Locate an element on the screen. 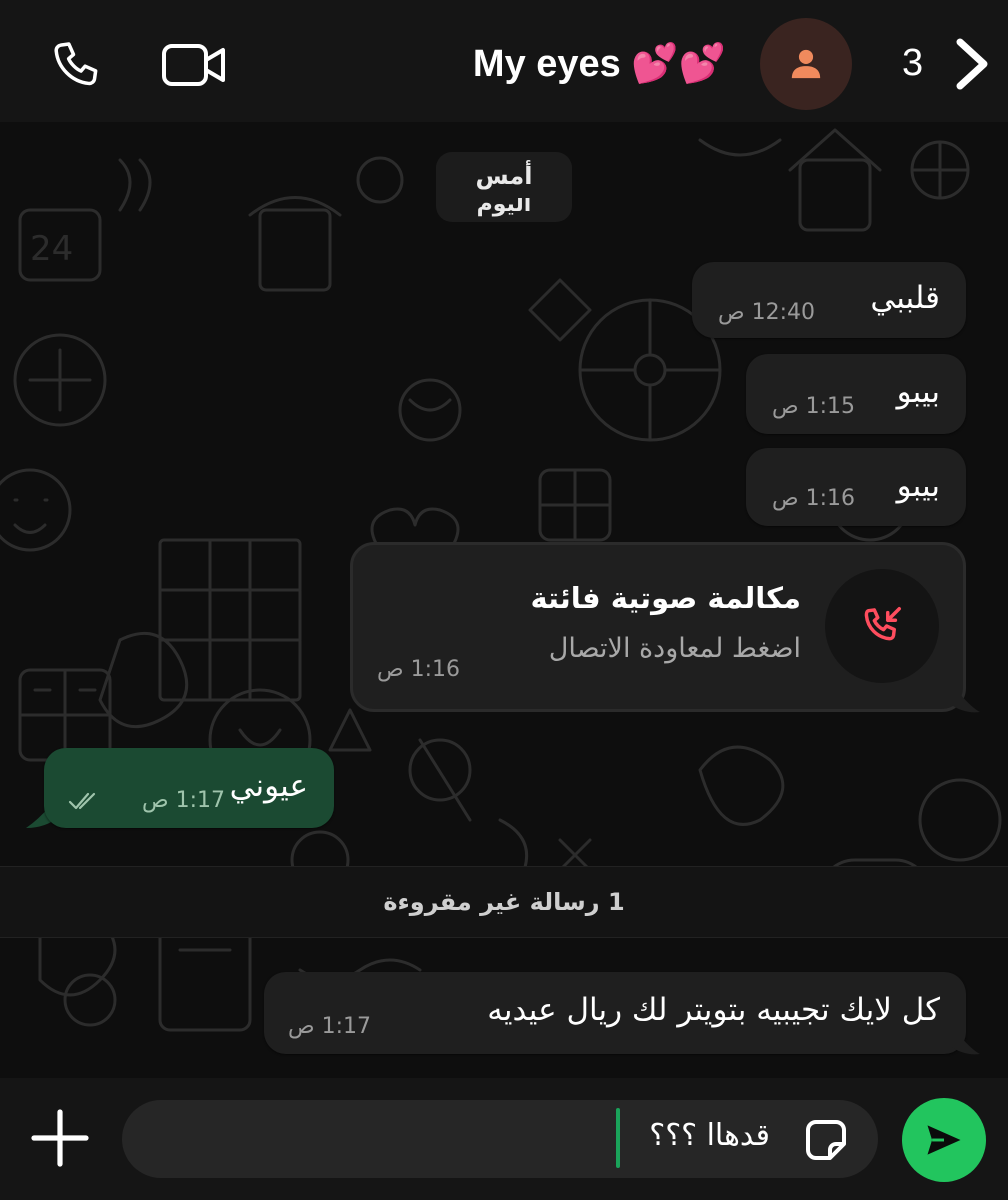 The width and height of the screenshot is (1008, 1200). message-text: كل لايك تجيبيه بتويتر لك ريال عيديه is located at coordinates (713, 1010).